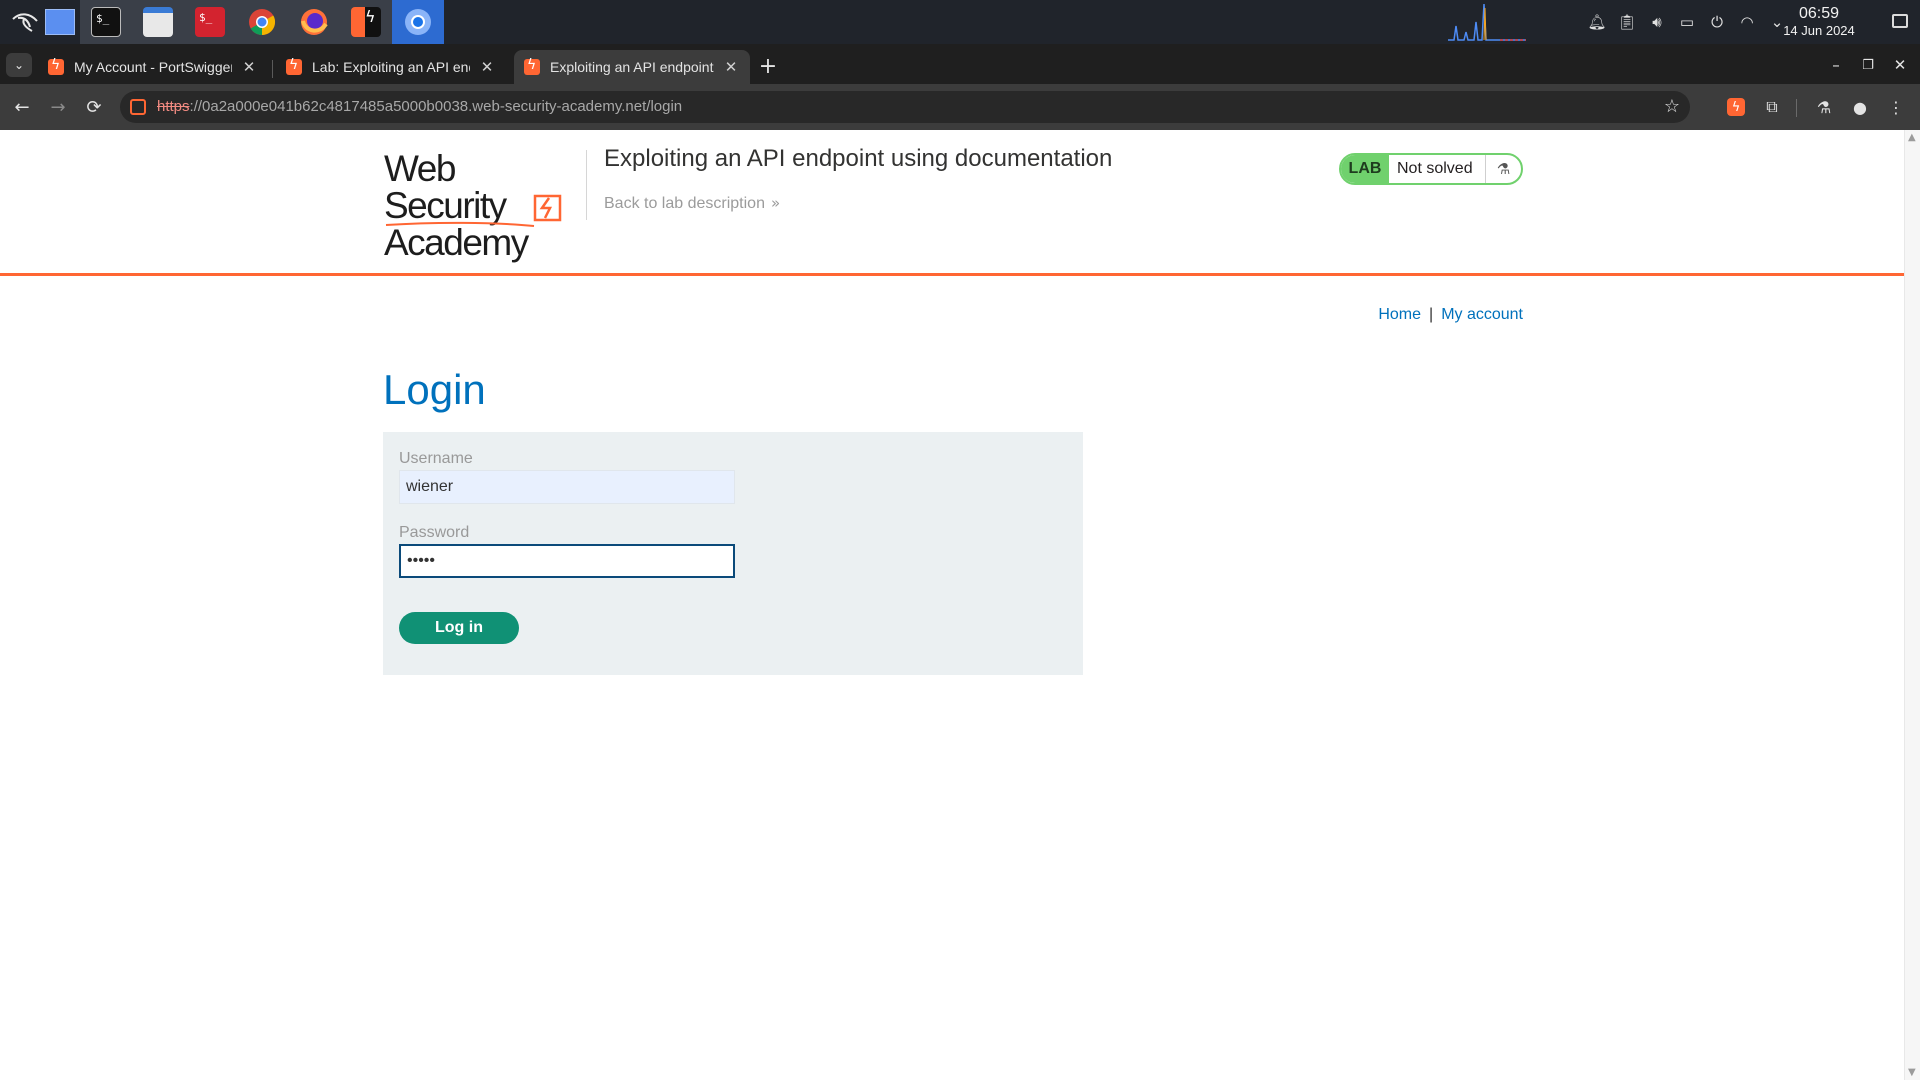  Describe the element at coordinates (775, 203) in the screenshot. I see `double-chevron-icon: »` at that location.